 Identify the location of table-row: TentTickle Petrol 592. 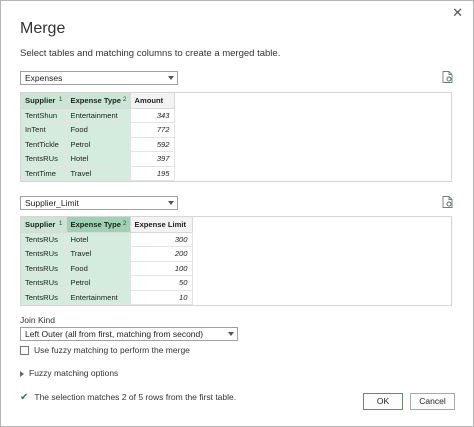
(98, 144).